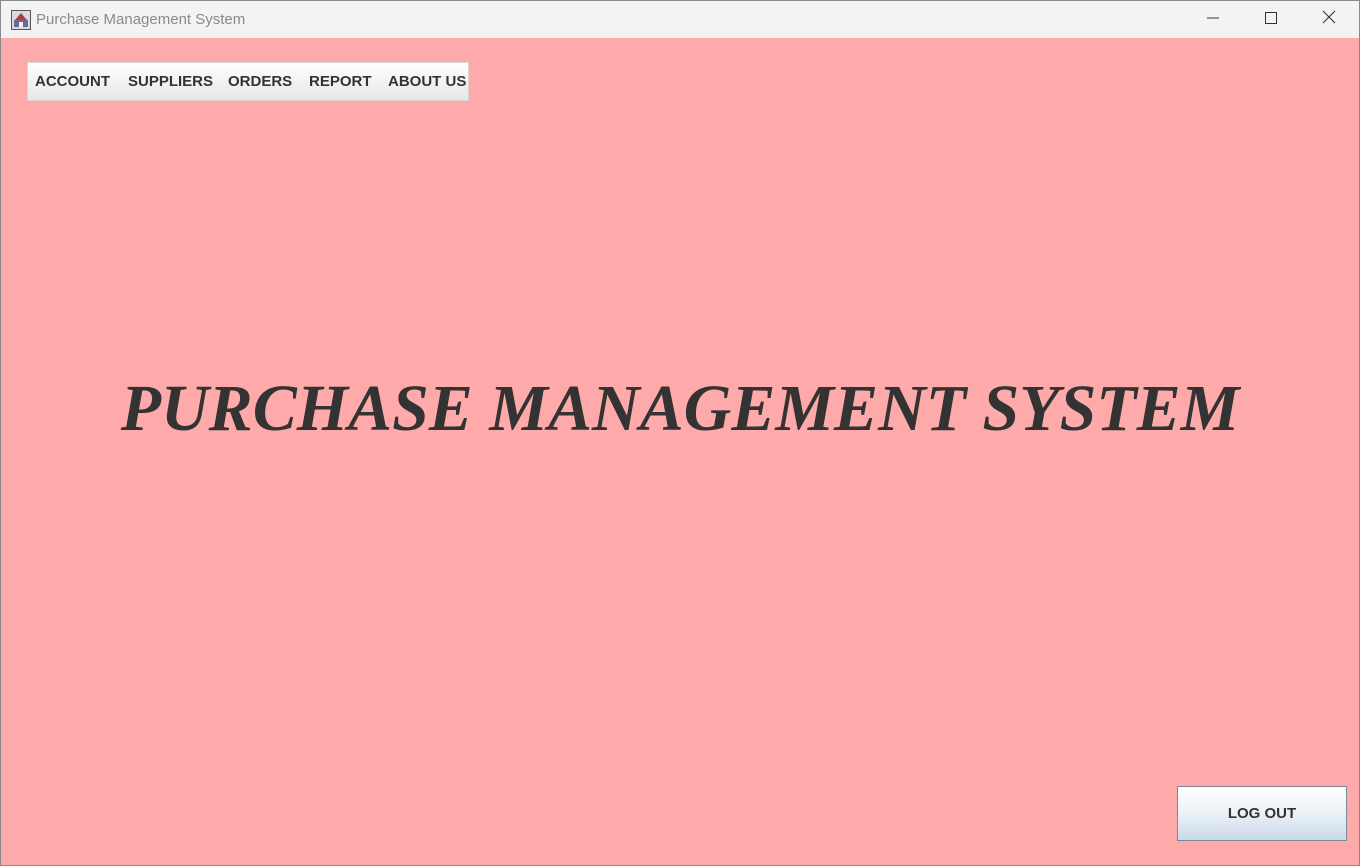 Image resolution: width=1360 pixels, height=866 pixels. What do you see at coordinates (72, 81) in the screenshot?
I see `menu-account: ACCOUNT` at bounding box center [72, 81].